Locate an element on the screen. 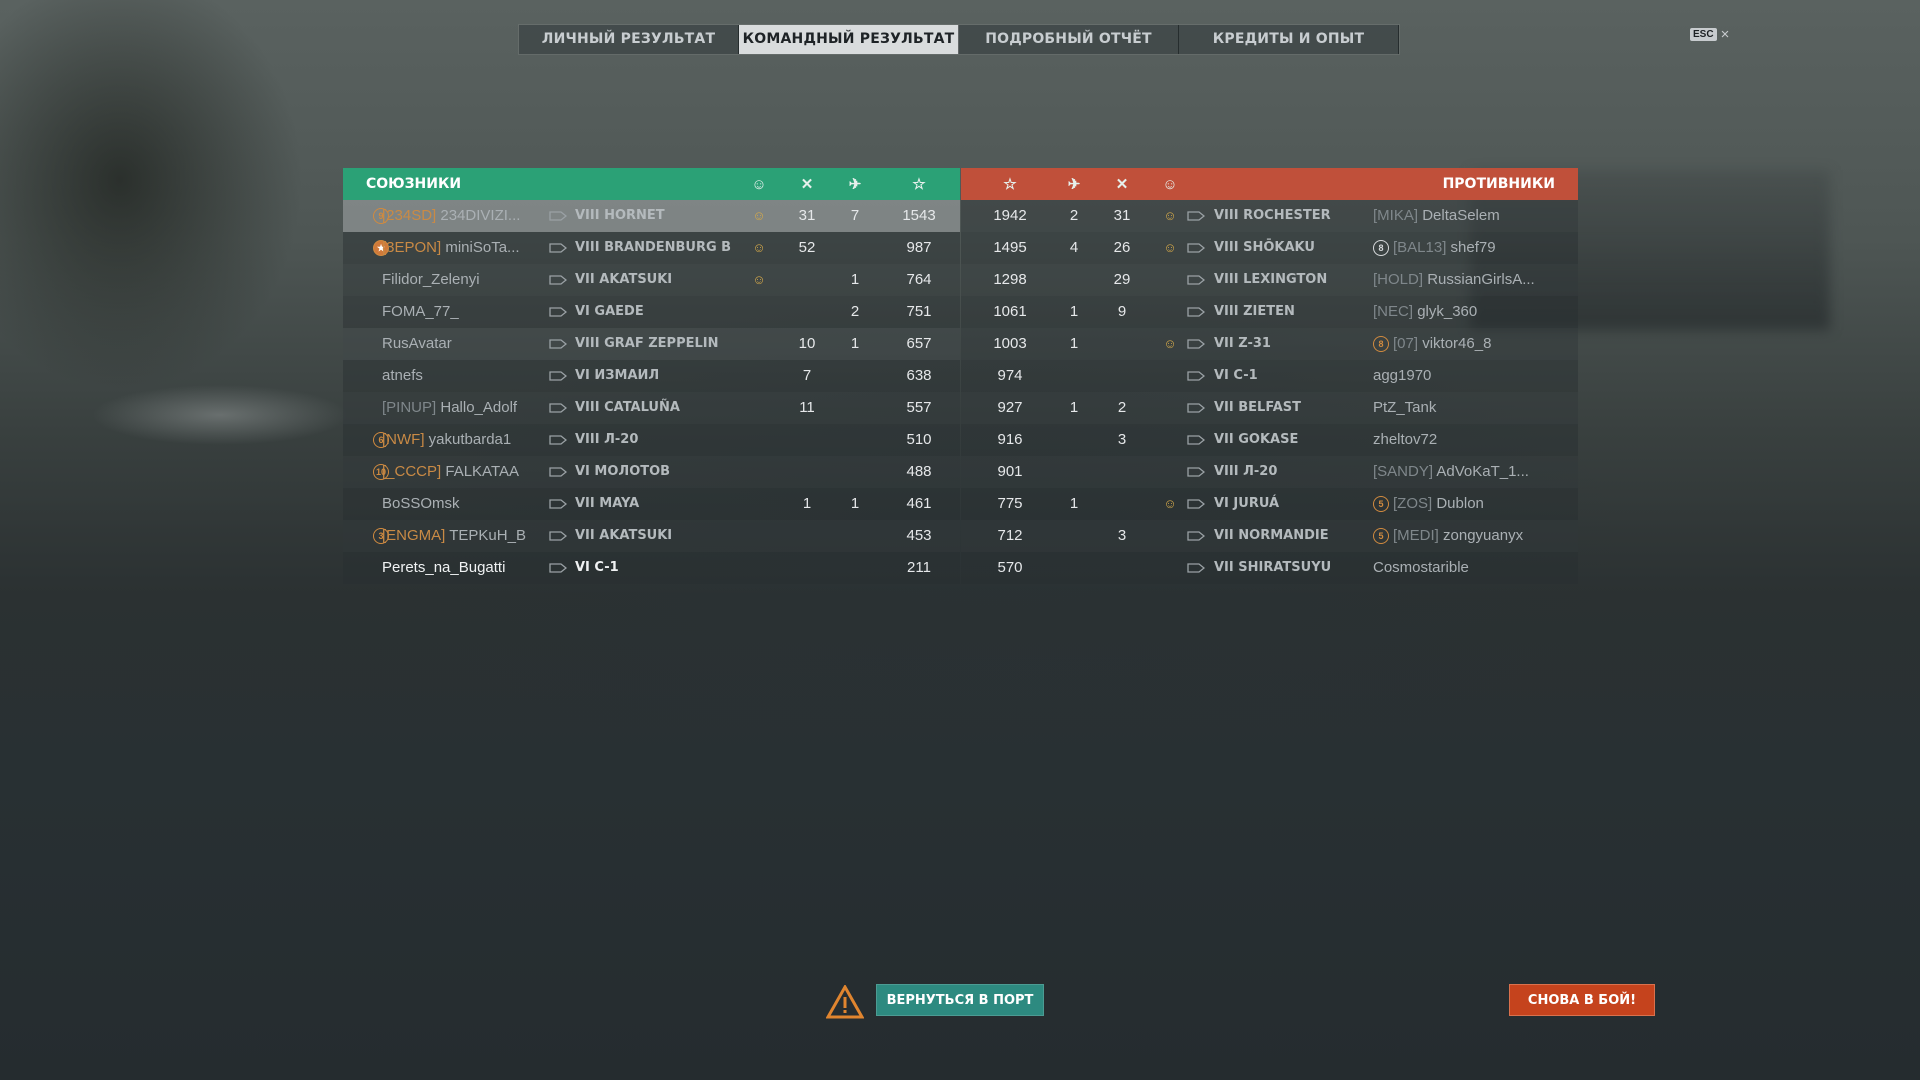 Image resolution: width=1920 pixels, height=1080 pixels. table-row: 9 [234SD] 234DIVIZI... VIII HORNET ☺ 31 7 1543 is located at coordinates (651, 216).